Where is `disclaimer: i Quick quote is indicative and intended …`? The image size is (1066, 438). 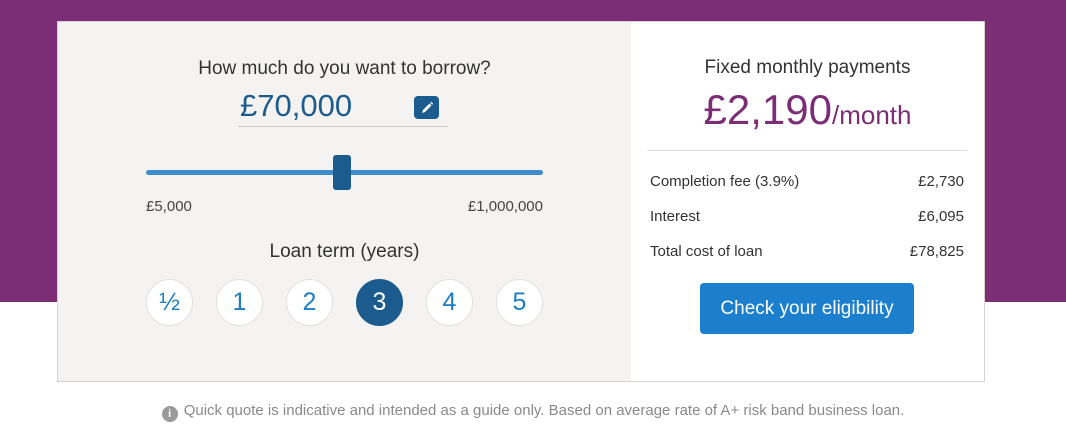
disclaimer: i Quick quote is indicative and intended … is located at coordinates (533, 412).